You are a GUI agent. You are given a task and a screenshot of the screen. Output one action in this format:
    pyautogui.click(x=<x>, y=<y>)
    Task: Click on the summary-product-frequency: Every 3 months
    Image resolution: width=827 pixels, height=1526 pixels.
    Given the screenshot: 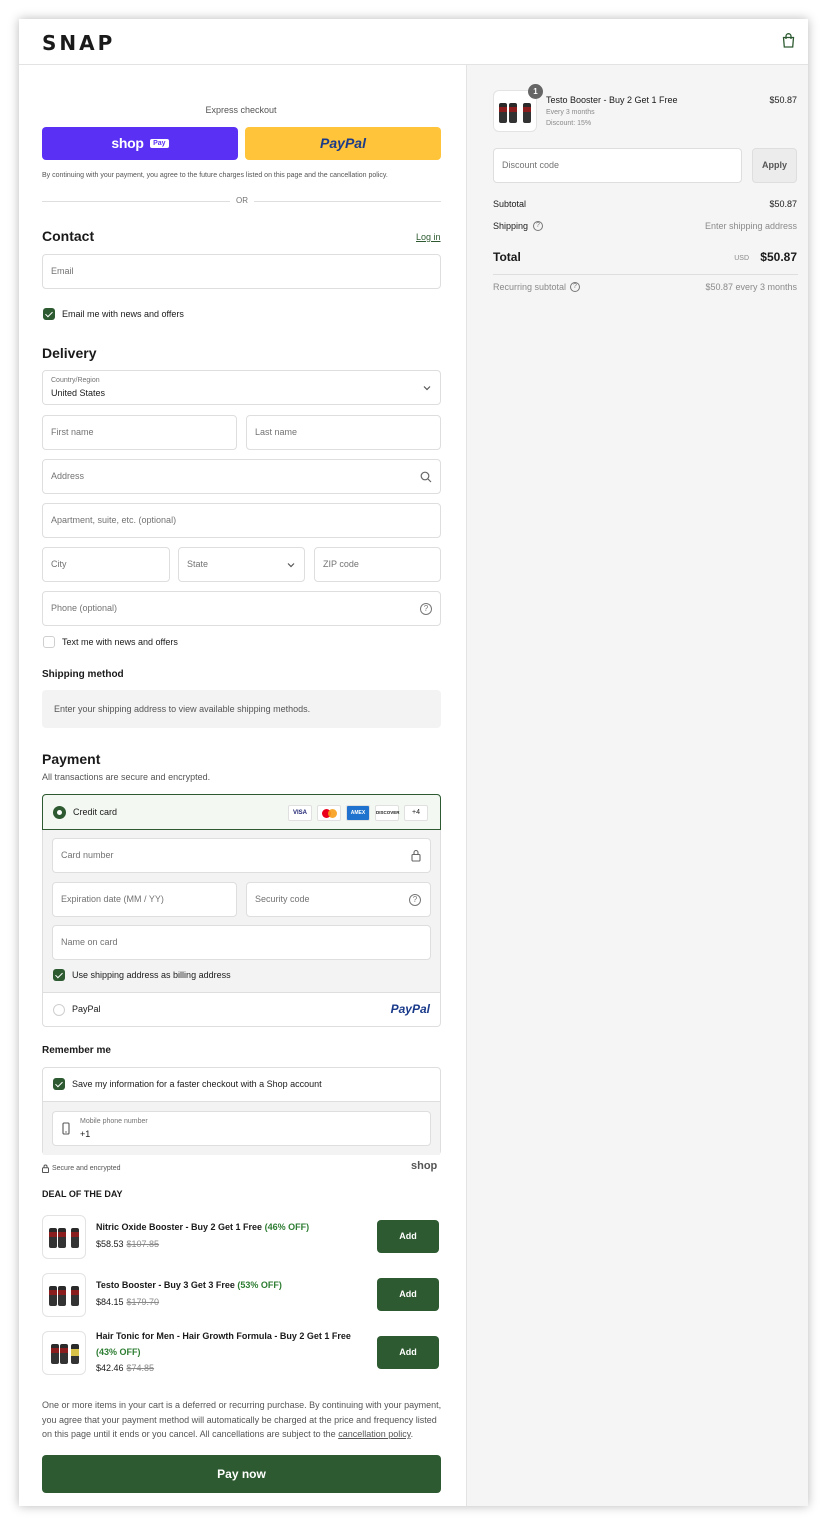 What is the action you would take?
    pyautogui.click(x=570, y=112)
    